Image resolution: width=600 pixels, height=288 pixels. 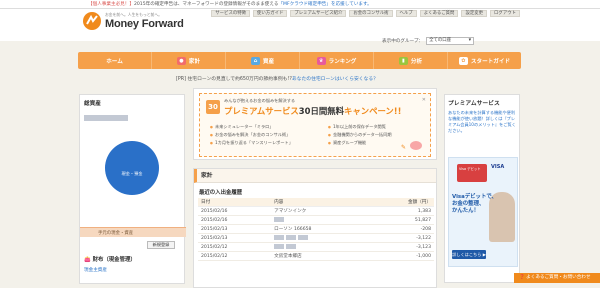 What do you see at coordinates (95, 270) in the screenshot?
I see `cash-label: 現金主資産` at bounding box center [95, 270].